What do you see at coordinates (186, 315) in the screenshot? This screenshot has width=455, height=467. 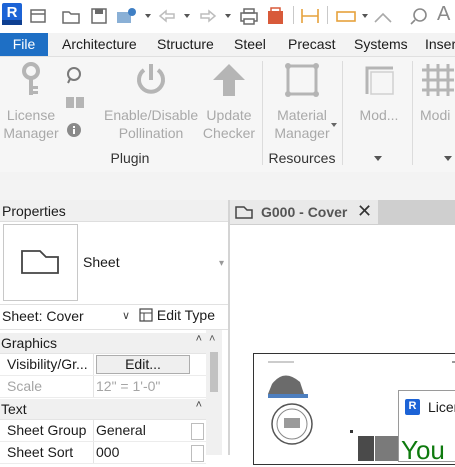 I see `edit-type-label: Edit Type` at bounding box center [186, 315].